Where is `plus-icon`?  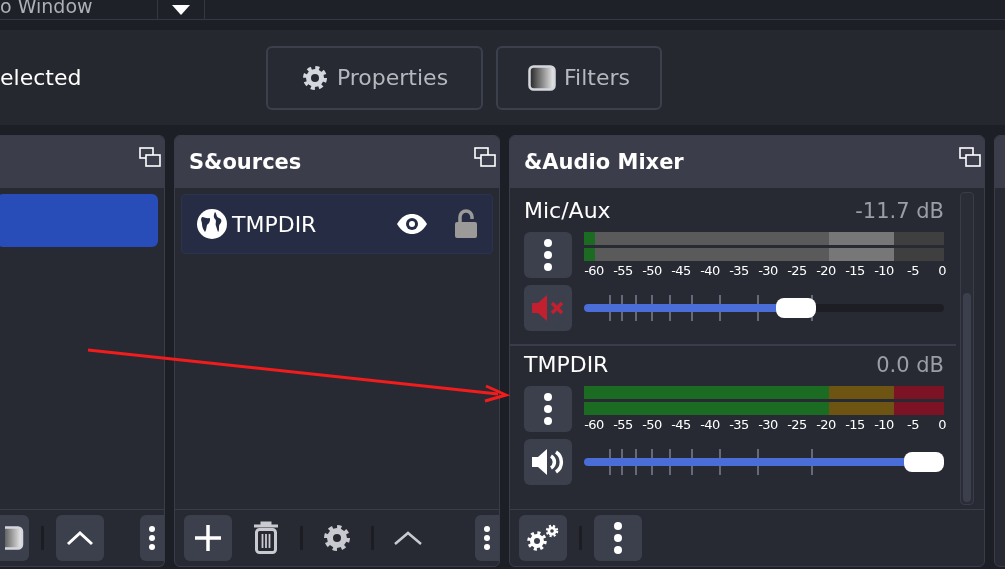 plus-icon is located at coordinates (208, 538).